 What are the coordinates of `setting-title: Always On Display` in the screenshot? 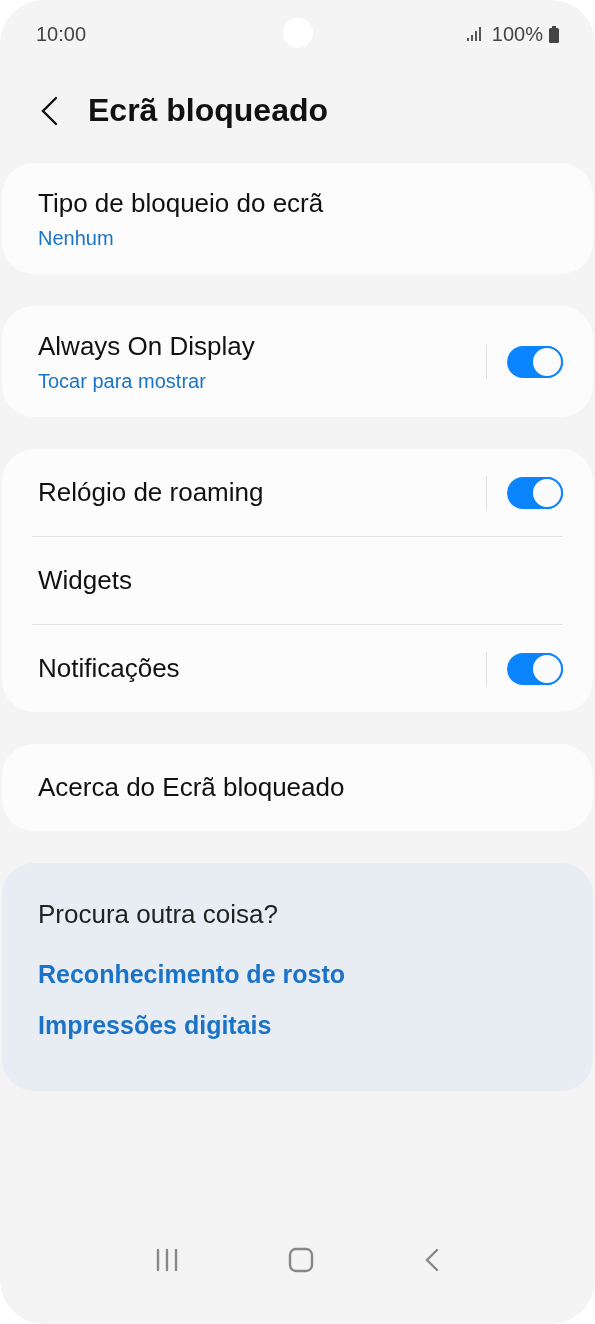 It's located at (262, 346).